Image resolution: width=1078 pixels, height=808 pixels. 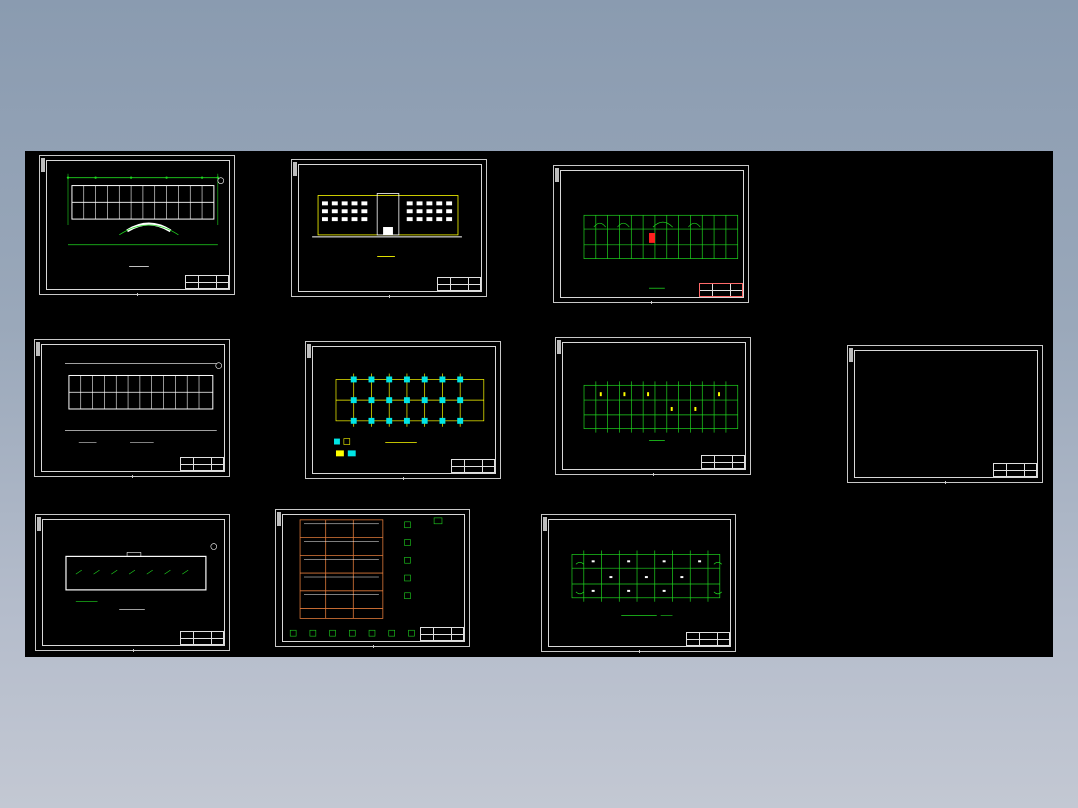 I want to click on first-floor-plan-drawing, so click(x=145, y=220).